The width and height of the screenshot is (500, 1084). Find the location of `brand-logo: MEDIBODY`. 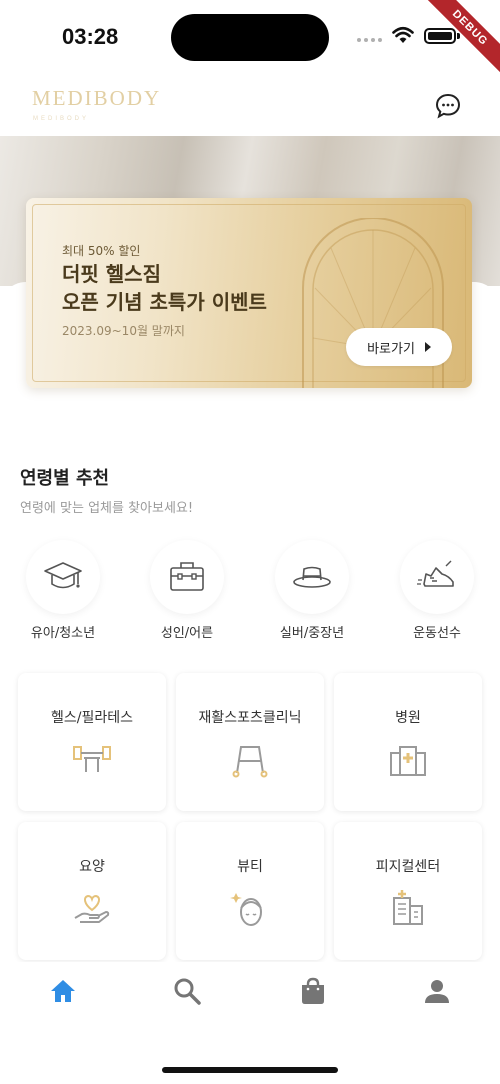

brand-logo: MEDIBODY is located at coordinates (96, 98).